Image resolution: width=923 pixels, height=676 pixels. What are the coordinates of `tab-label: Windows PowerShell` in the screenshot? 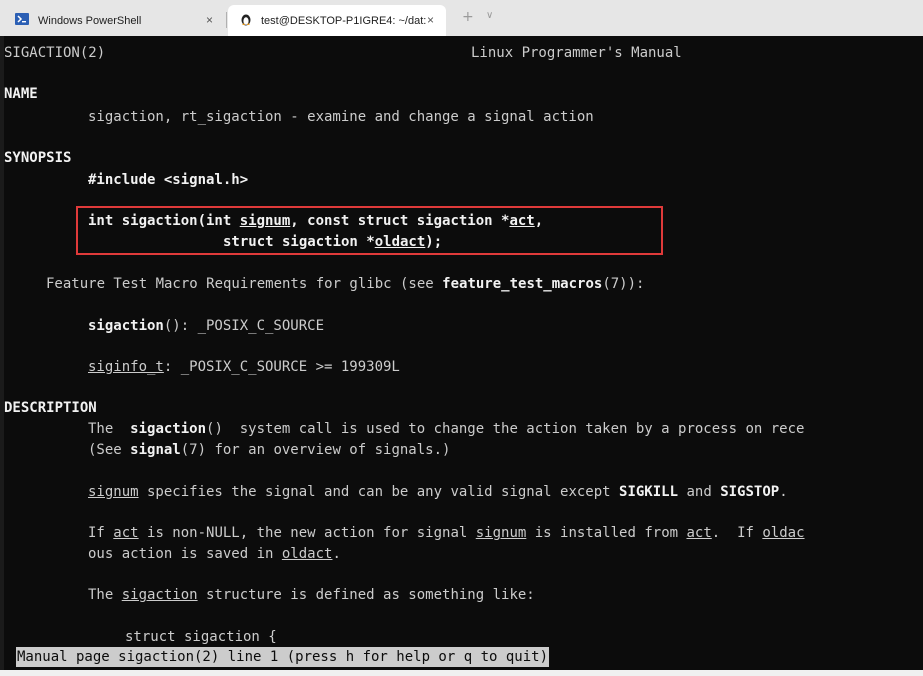 It's located at (90, 20).